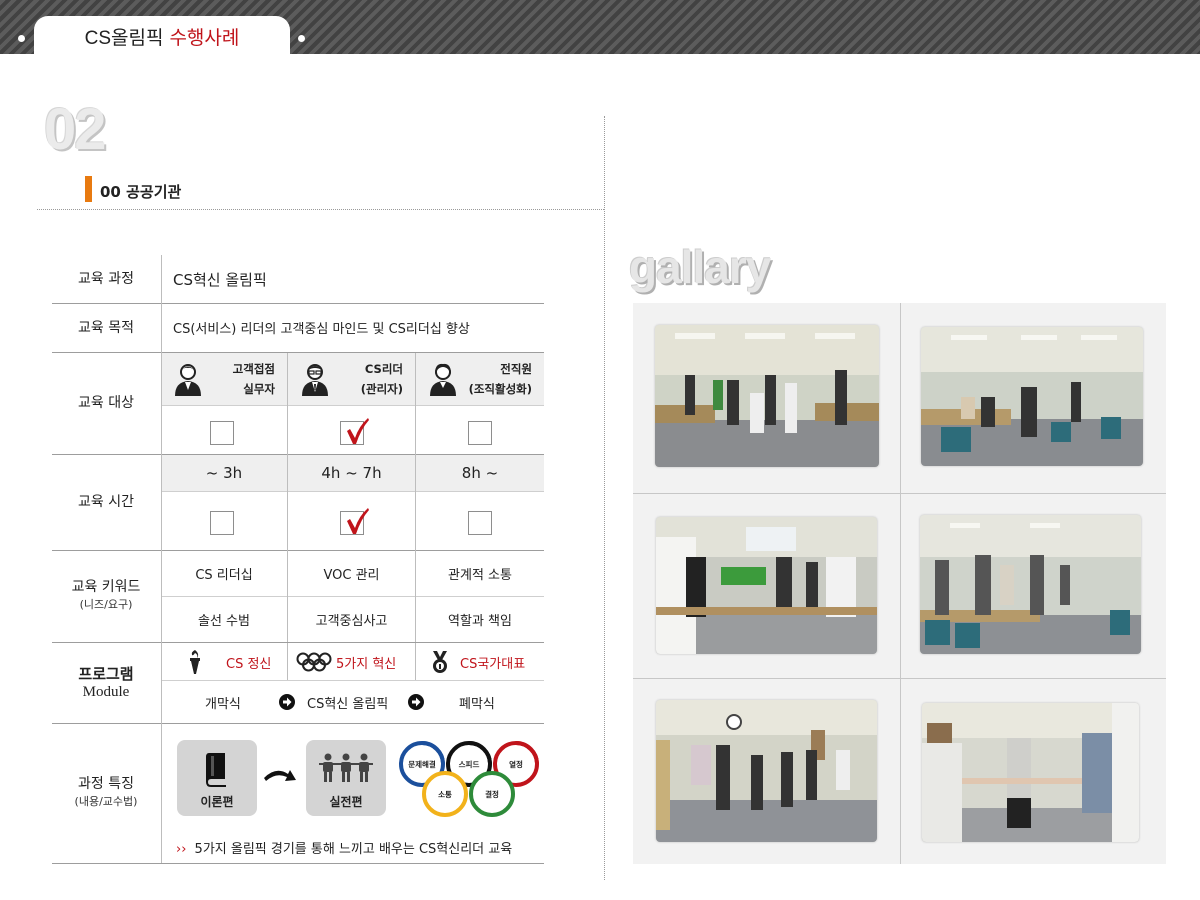  Describe the element at coordinates (106, 793) in the screenshot. I see `row-label-features: 과정 특징 (내용/교수법)` at that location.